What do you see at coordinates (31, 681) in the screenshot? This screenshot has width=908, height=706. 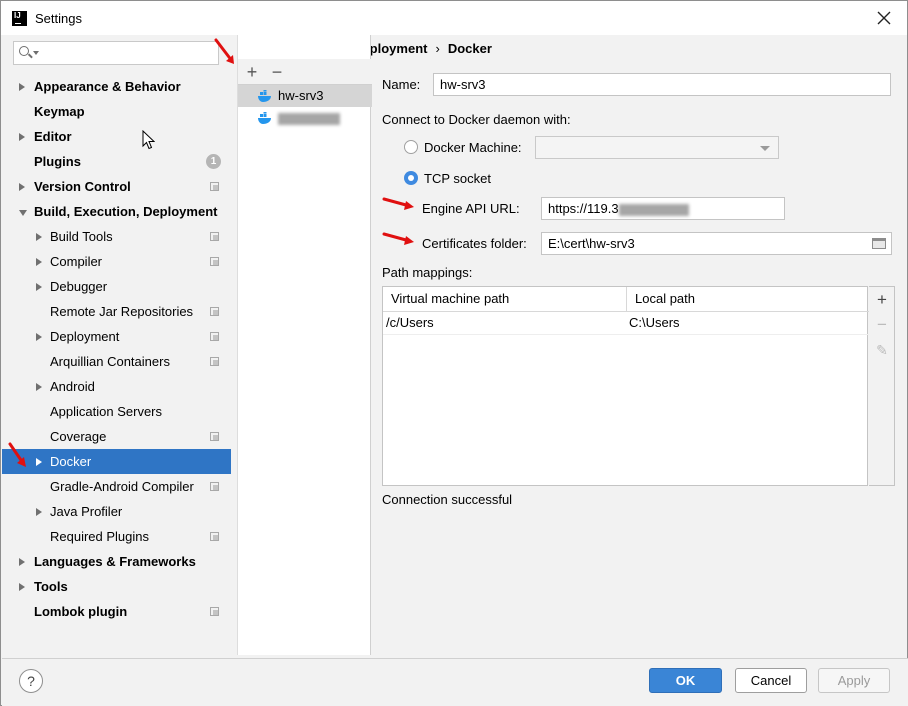 I see `help-button: ?` at bounding box center [31, 681].